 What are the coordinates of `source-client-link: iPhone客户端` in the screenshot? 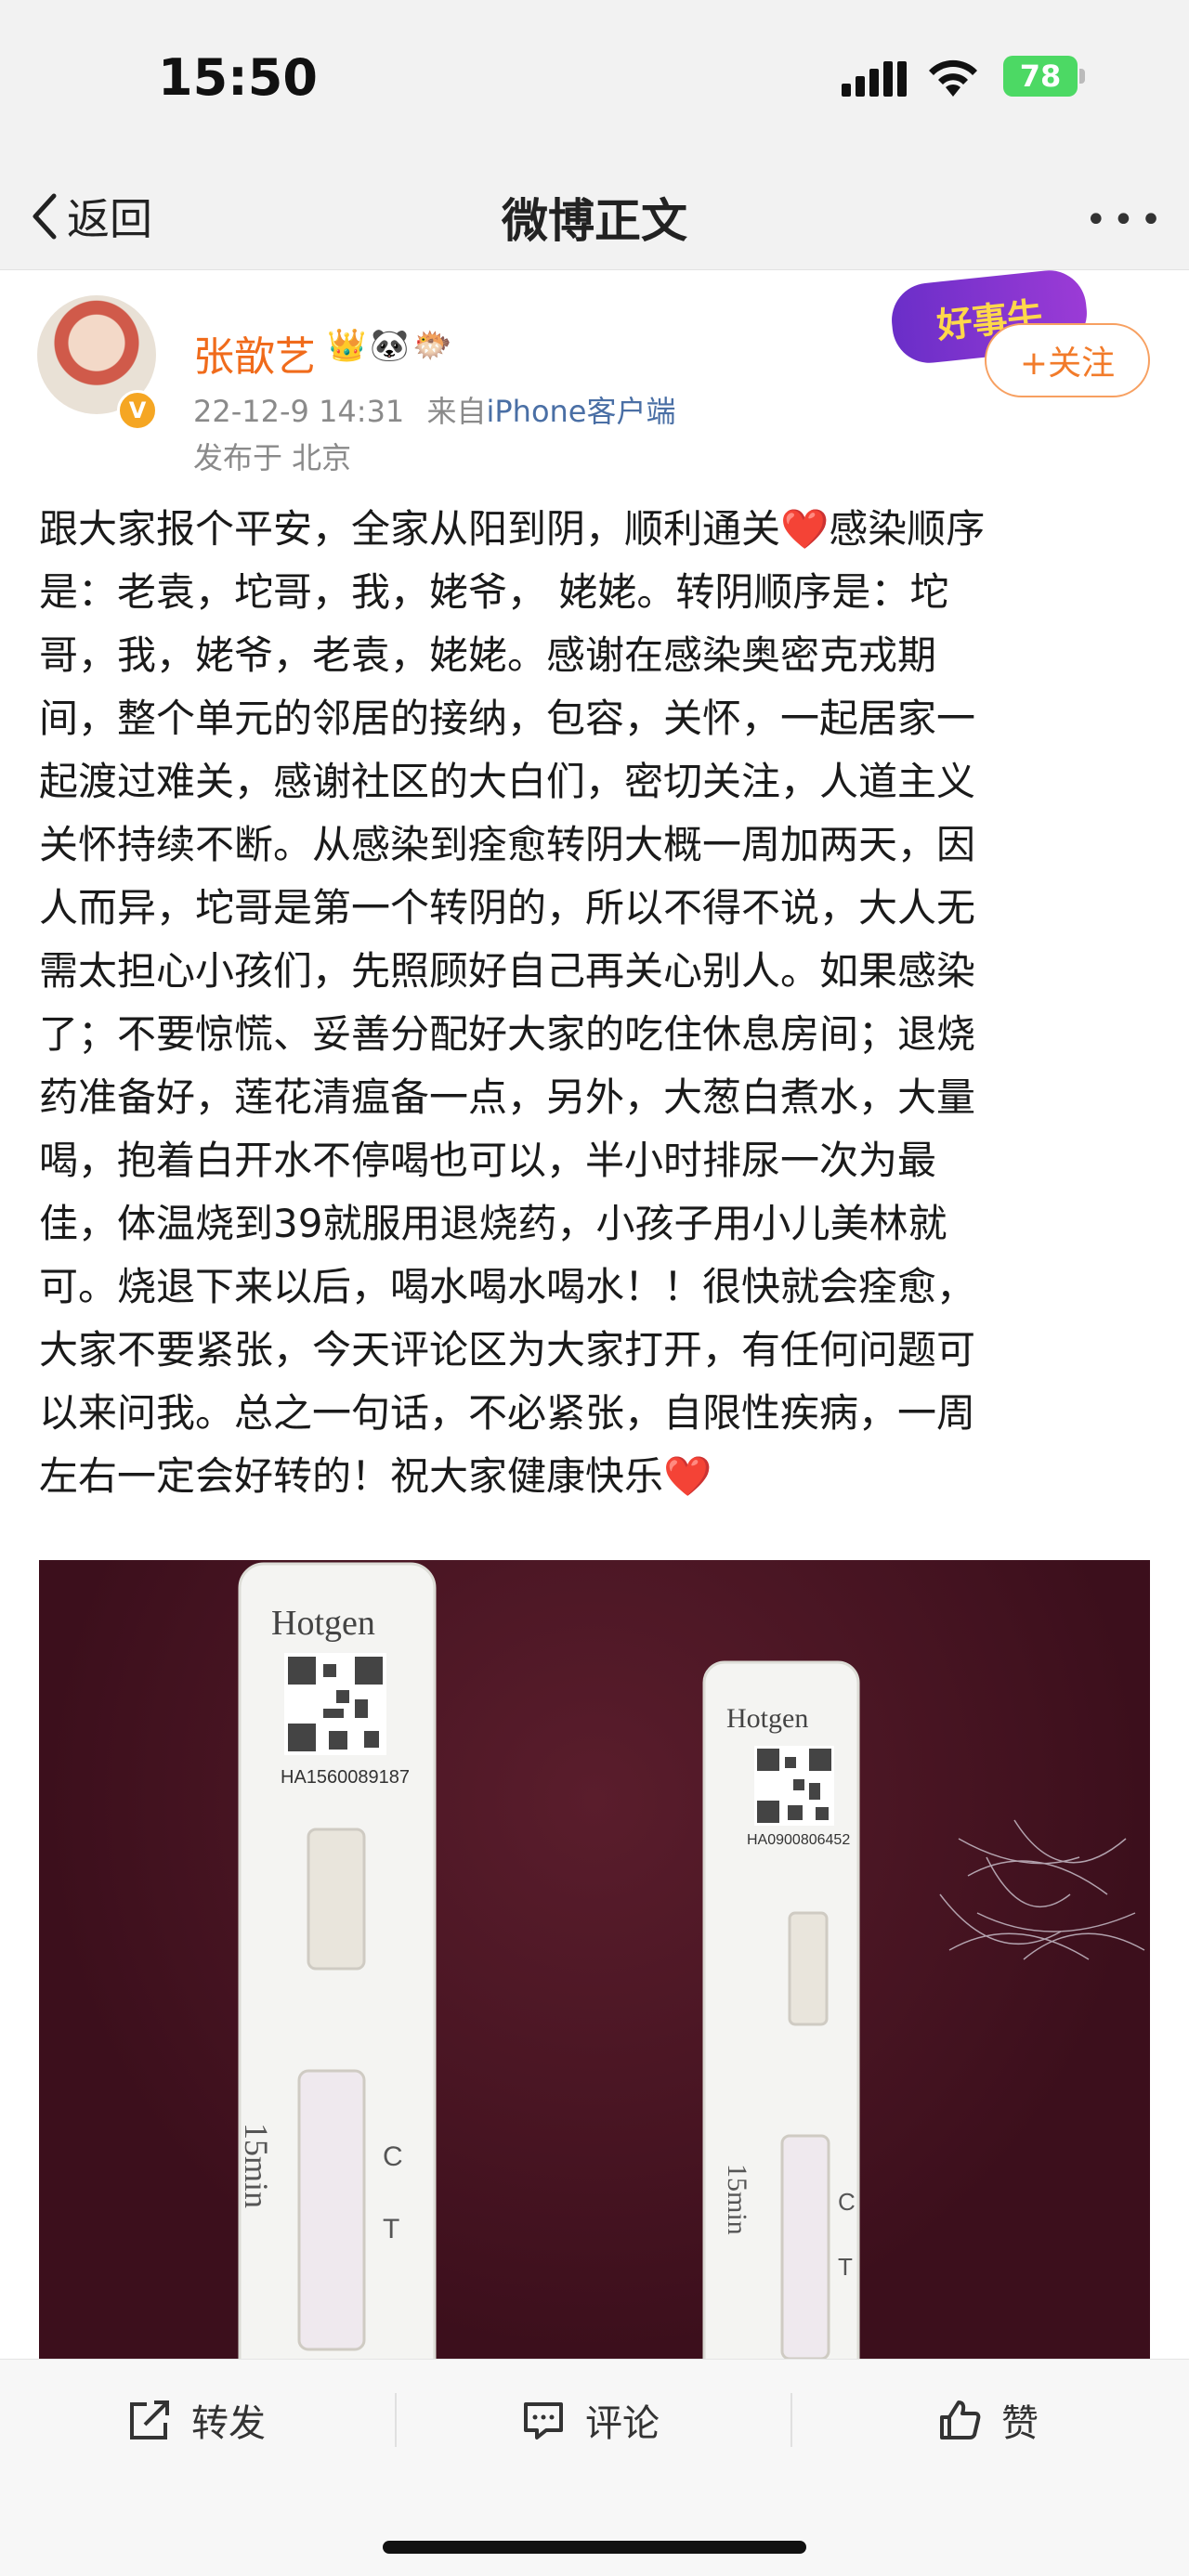 It's located at (581, 411).